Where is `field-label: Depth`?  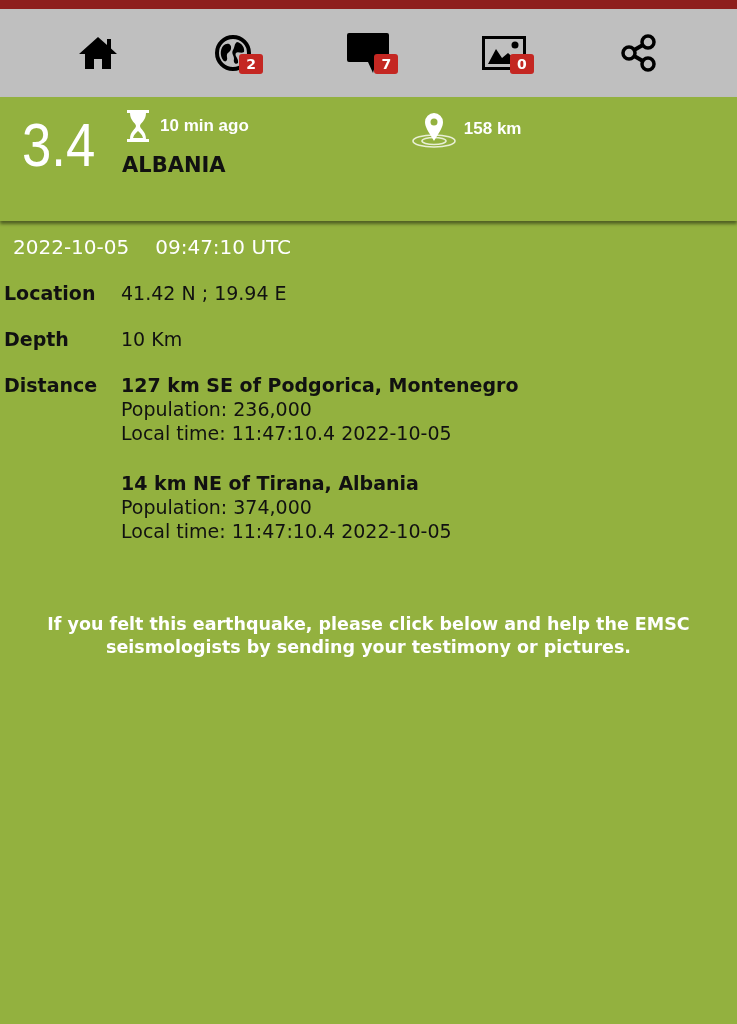
field-label: Depth is located at coordinates (37, 339).